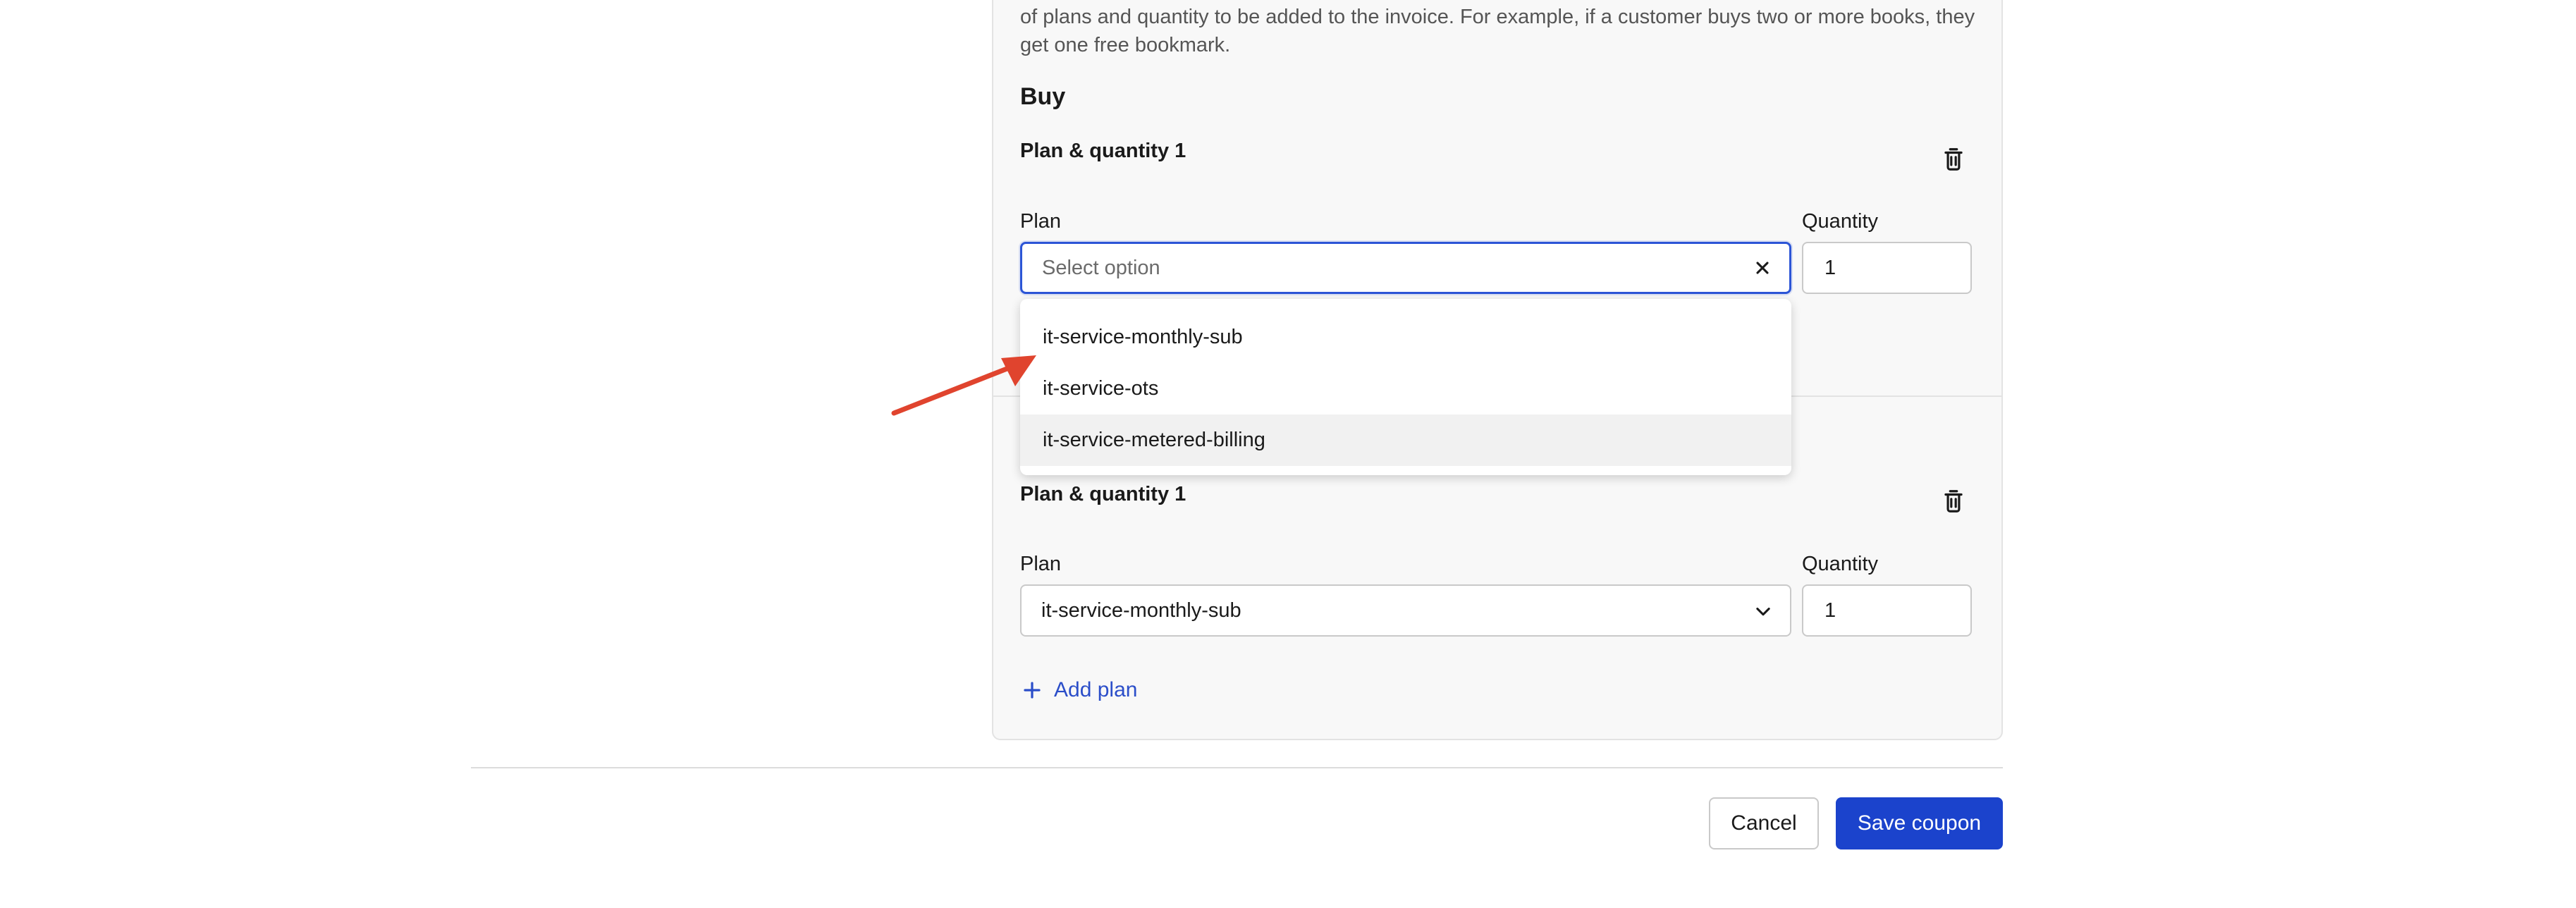 The height and width of the screenshot is (908, 2576). I want to click on footer-divider, so click(1237, 767).